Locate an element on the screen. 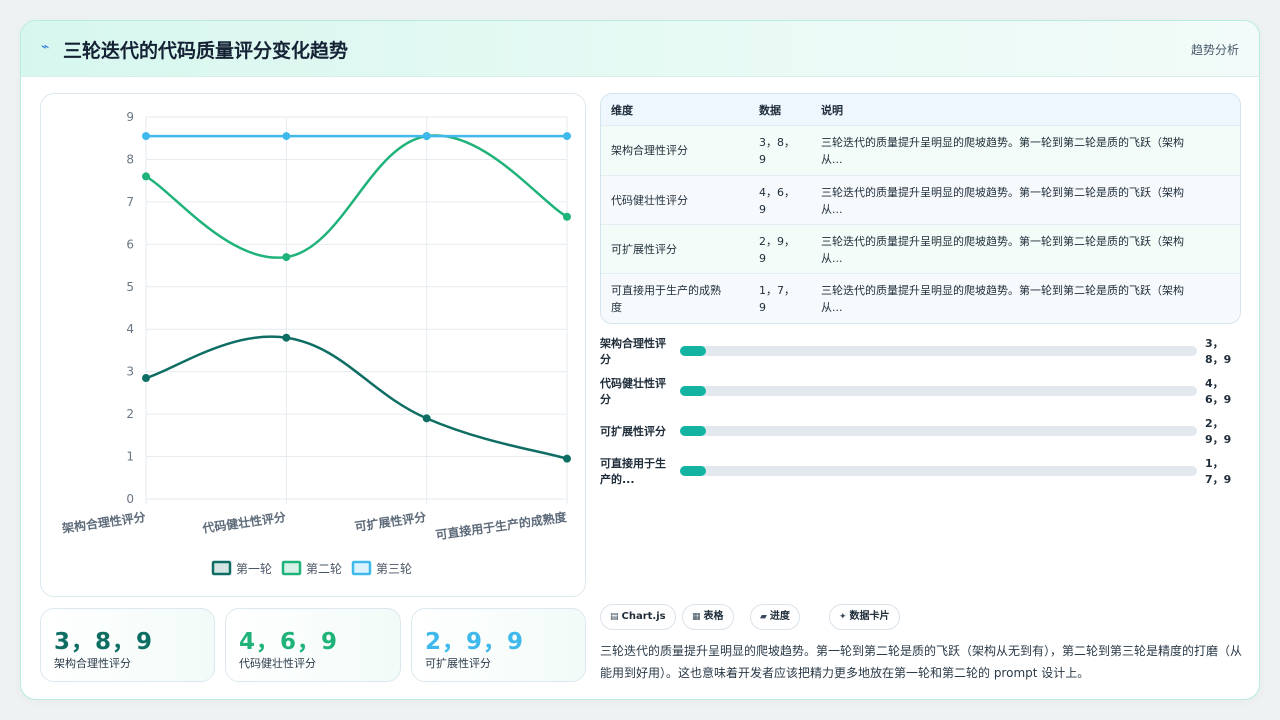 The width and height of the screenshot is (1280, 720). cell-data-line1: 3，8， is located at coordinates (777, 142).